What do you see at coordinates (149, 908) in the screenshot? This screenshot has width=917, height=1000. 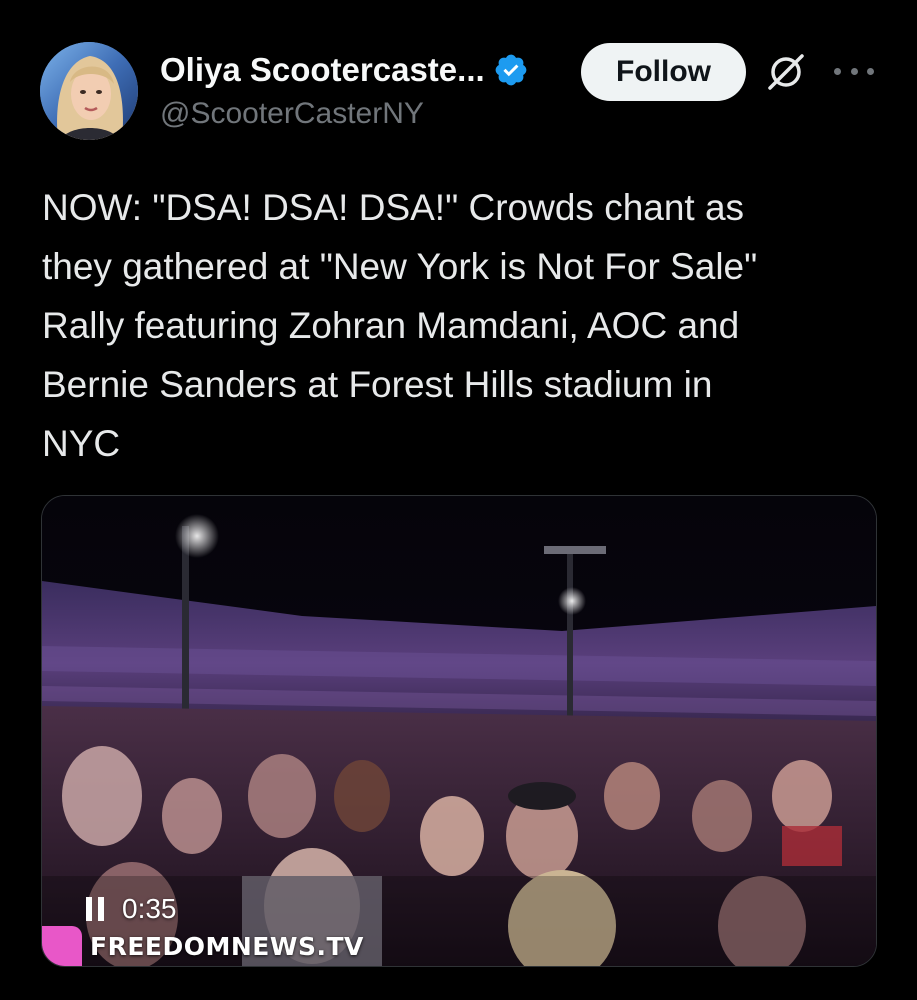 I see `video-timestamp: 0:35` at bounding box center [149, 908].